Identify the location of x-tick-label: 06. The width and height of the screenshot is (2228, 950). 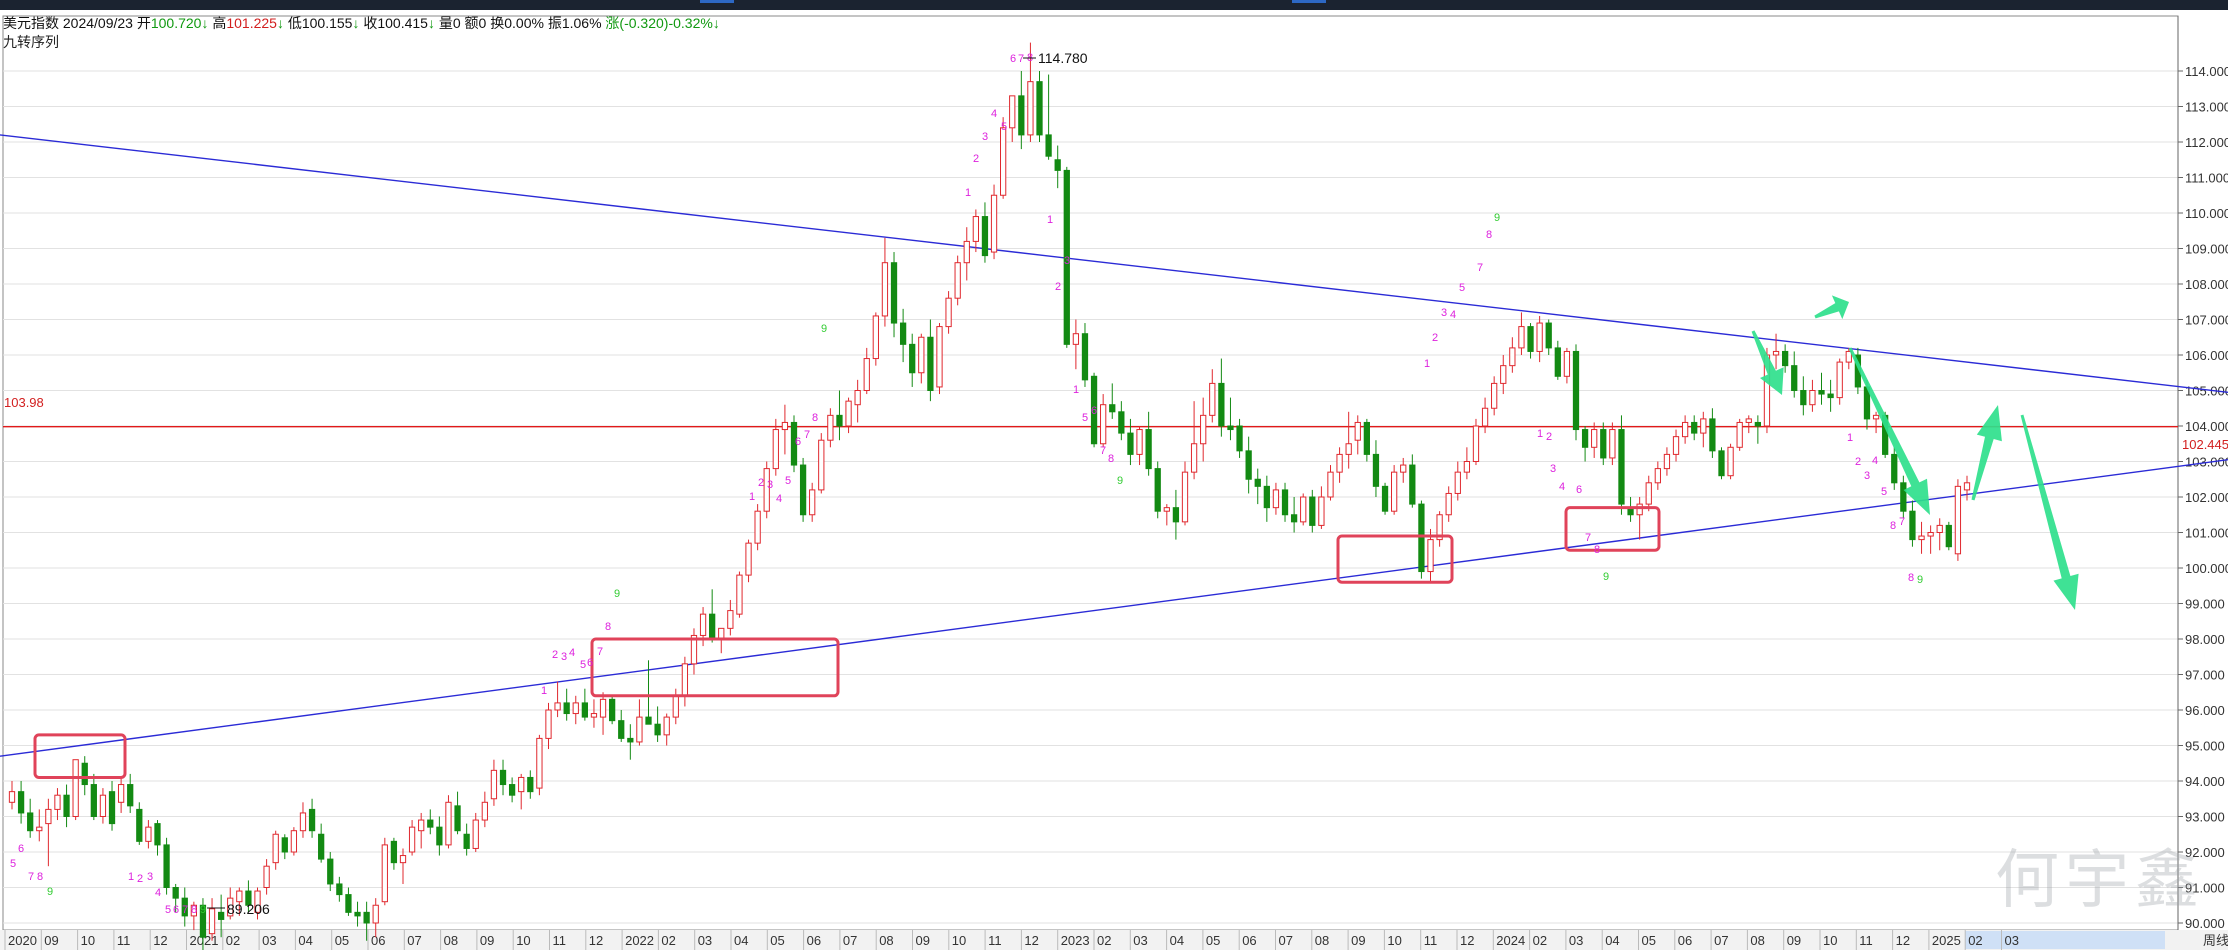
(378, 940).